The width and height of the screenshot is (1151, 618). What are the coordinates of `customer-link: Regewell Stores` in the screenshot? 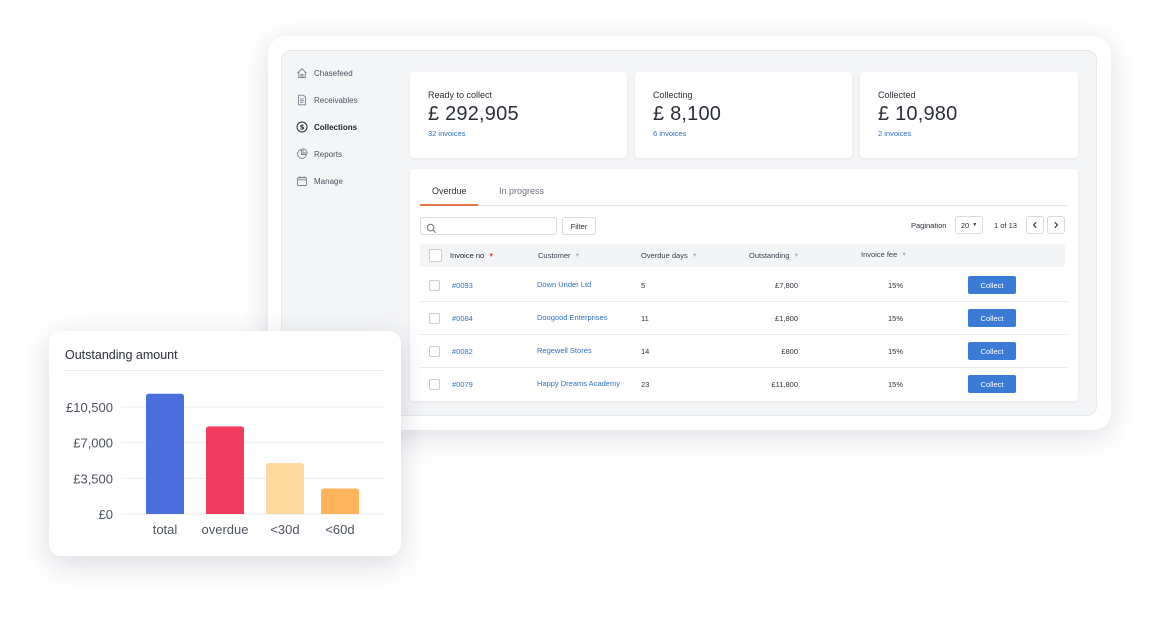 It's located at (564, 350).